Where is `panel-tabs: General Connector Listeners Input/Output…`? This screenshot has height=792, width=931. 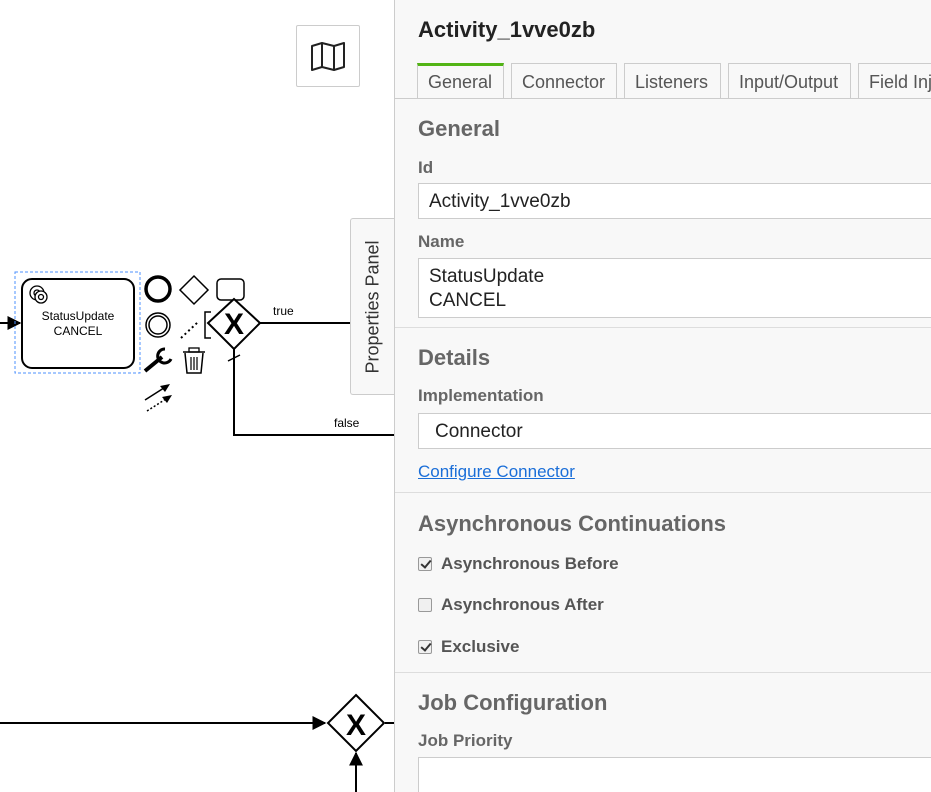
panel-tabs: General Connector Listeners Input/Output… is located at coordinates (674, 80).